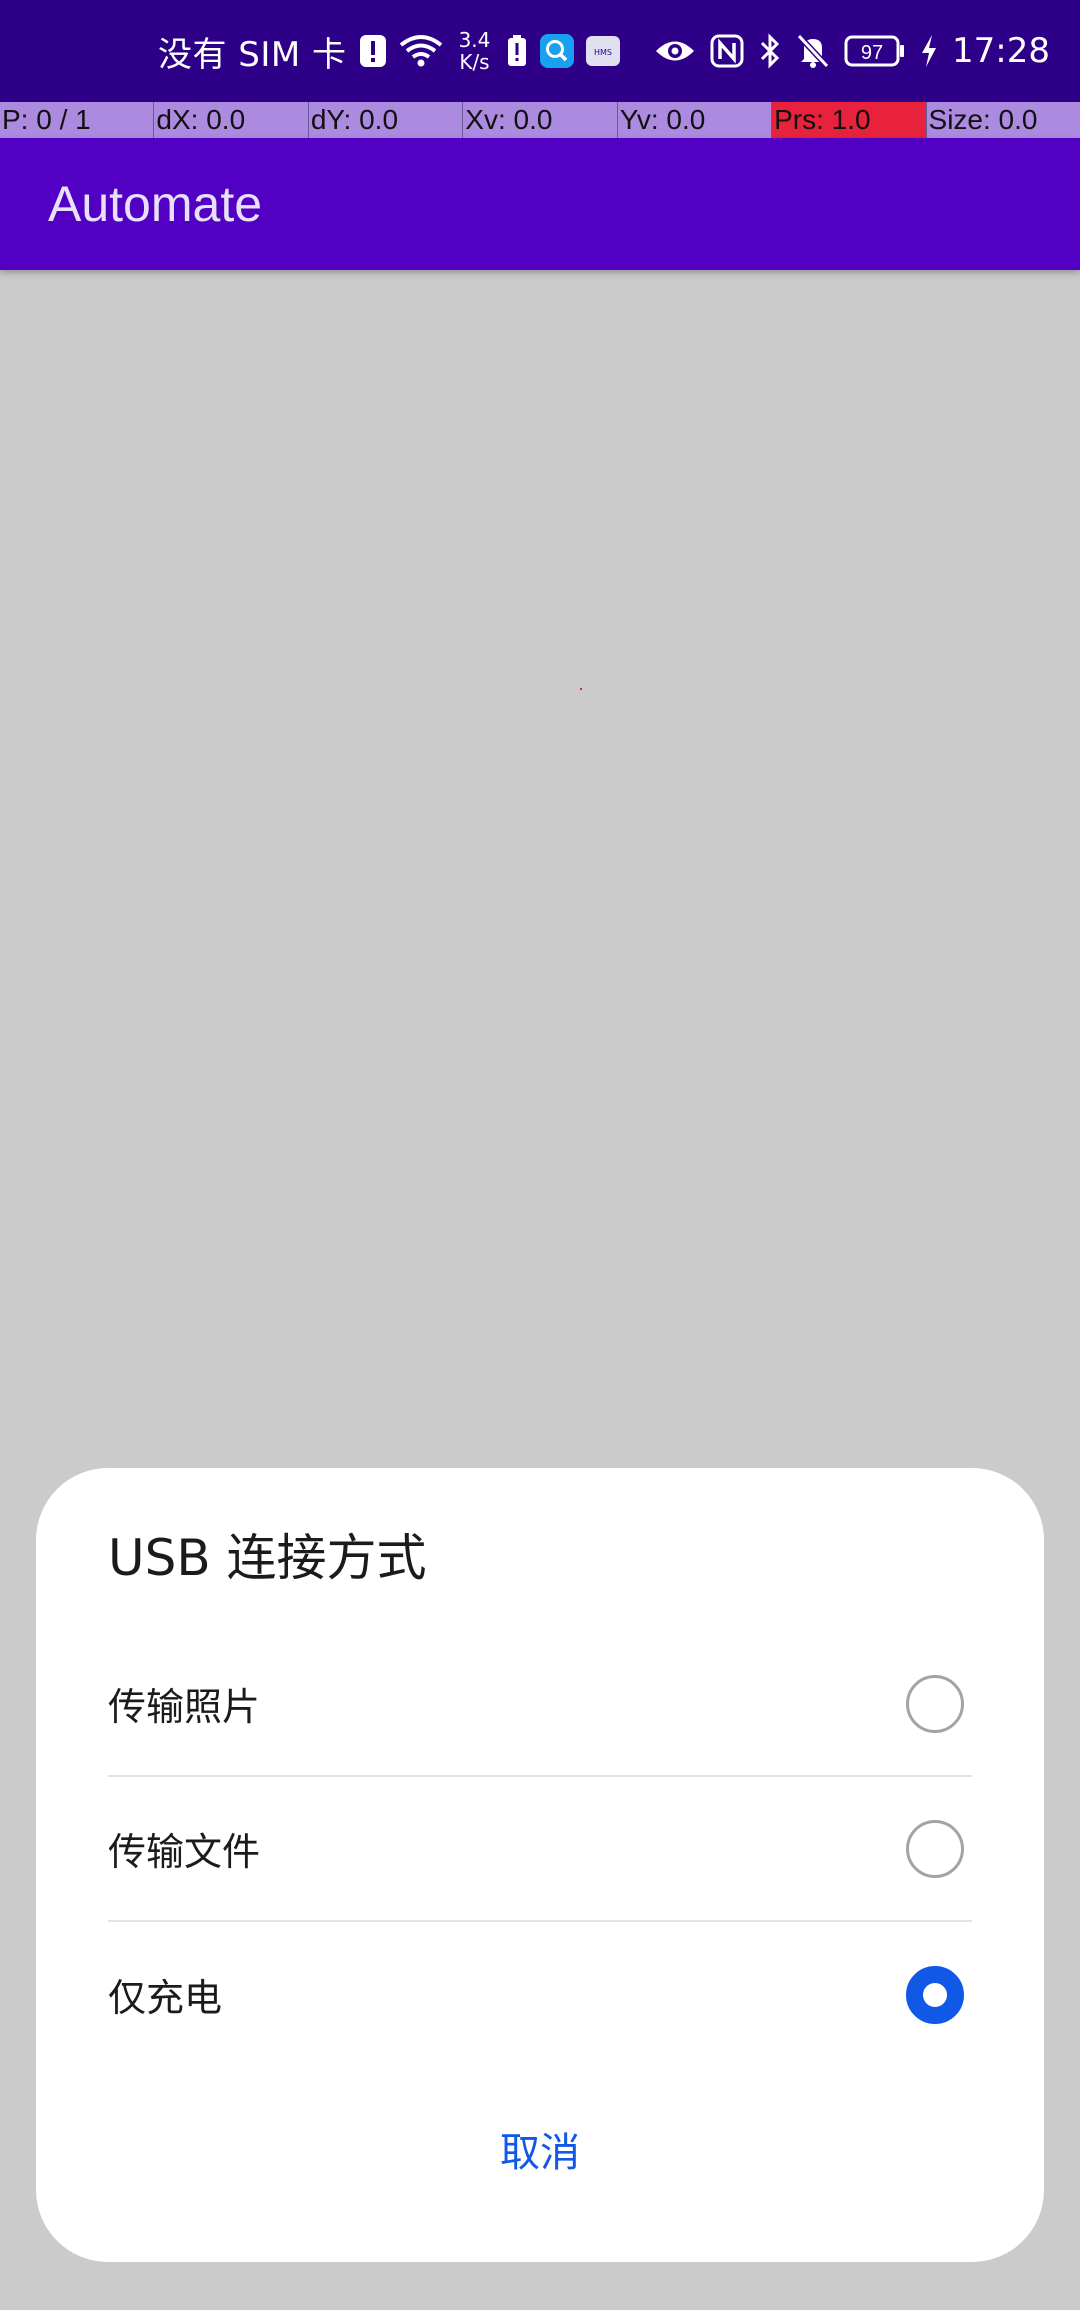 The image size is (1080, 2310). Describe the element at coordinates (540, 2149) in the screenshot. I see `cancel-button: 取消` at that location.